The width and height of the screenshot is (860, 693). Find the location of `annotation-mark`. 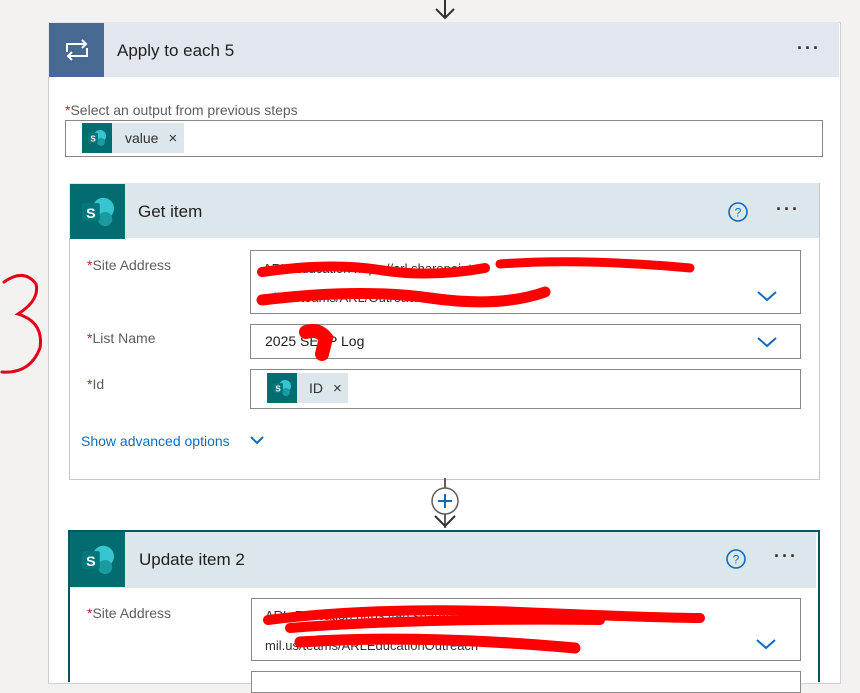

annotation-mark is located at coordinates (21, 324).